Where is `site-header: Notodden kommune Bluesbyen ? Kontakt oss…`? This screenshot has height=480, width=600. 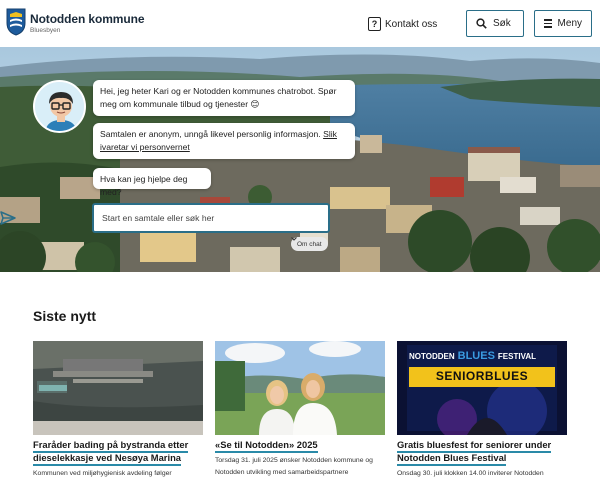
site-header: Notodden kommune Bluesbyen ? Kontakt oss… is located at coordinates (300, 23).